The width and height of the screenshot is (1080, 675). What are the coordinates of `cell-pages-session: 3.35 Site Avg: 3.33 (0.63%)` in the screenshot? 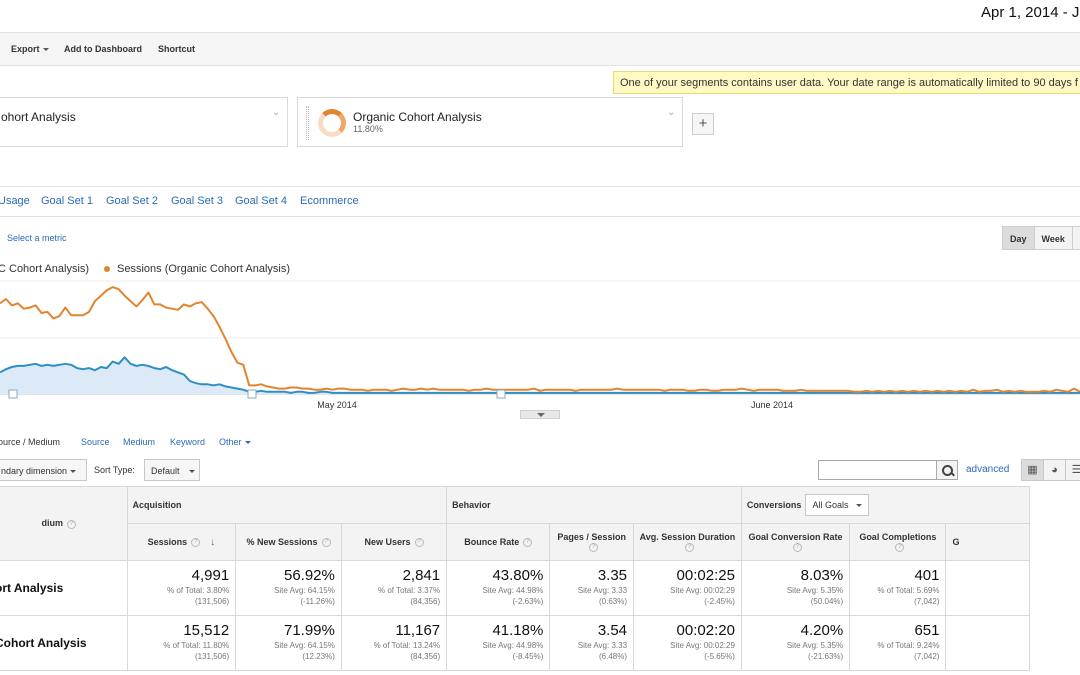 It's located at (592, 588).